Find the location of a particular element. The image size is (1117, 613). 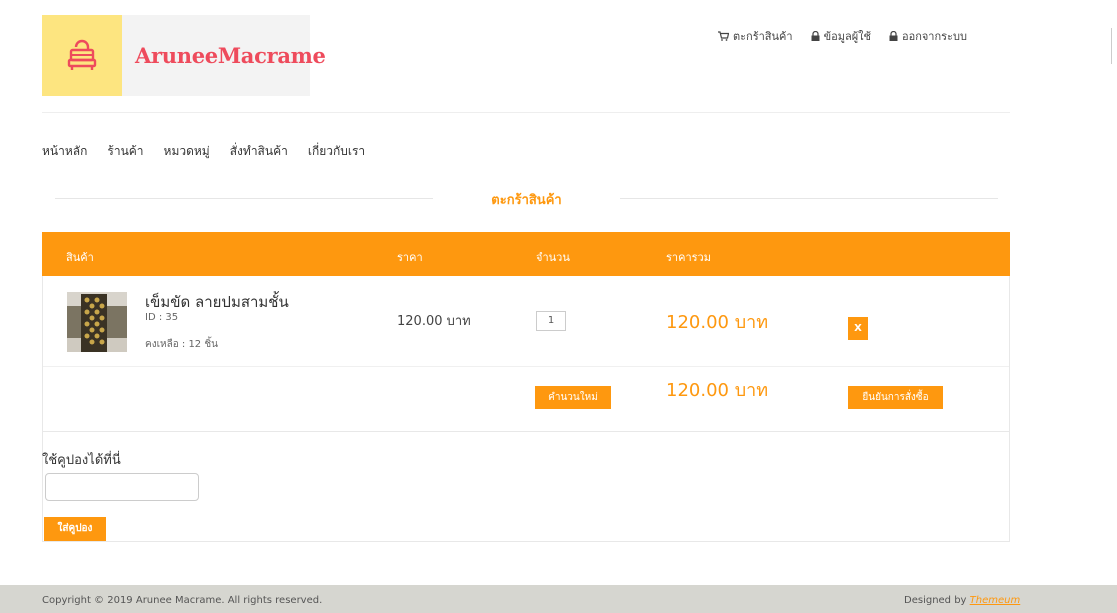

nav-item-custom-order: สั่งทำสินค้า is located at coordinates (259, 151).